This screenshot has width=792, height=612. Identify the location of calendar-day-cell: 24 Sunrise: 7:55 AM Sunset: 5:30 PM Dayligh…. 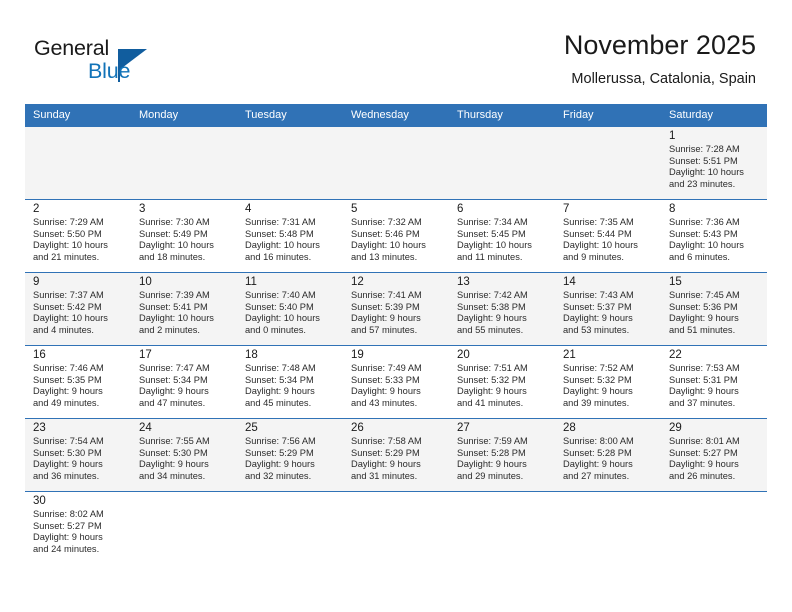
(184, 455).